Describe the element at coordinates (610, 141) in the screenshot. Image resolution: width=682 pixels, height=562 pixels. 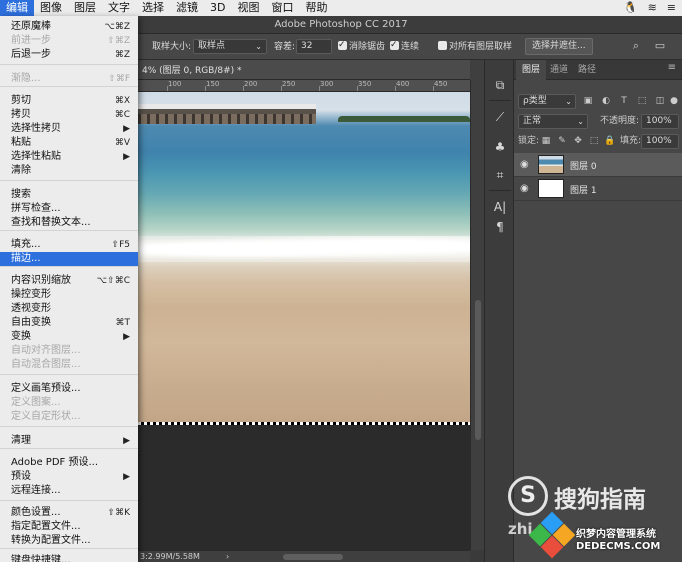
I see `lock-all-icon: 🔒` at that location.